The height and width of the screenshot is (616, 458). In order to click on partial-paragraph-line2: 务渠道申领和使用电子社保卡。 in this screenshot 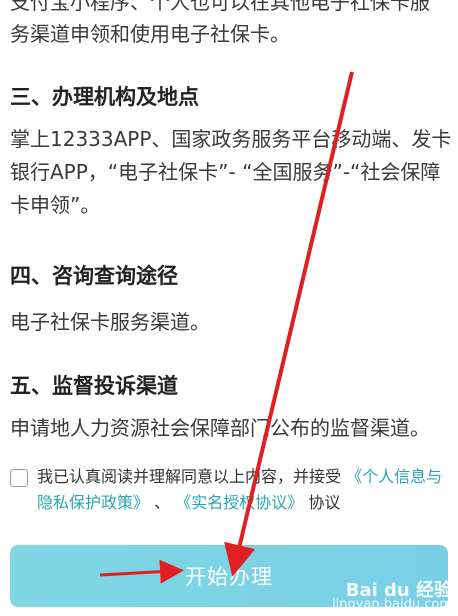, I will do `click(150, 34)`.